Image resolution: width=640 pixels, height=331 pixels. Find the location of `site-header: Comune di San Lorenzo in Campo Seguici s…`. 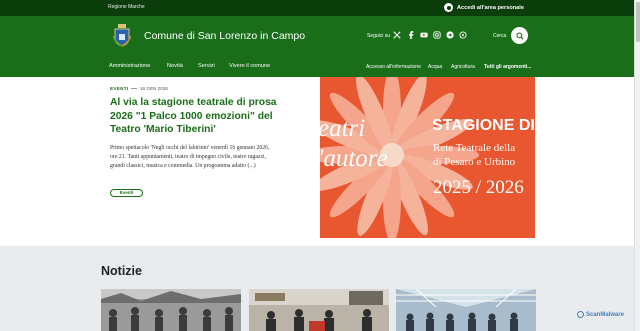

site-header: Comune di San Lorenzo in Campo Seguici s… is located at coordinates (317, 37).